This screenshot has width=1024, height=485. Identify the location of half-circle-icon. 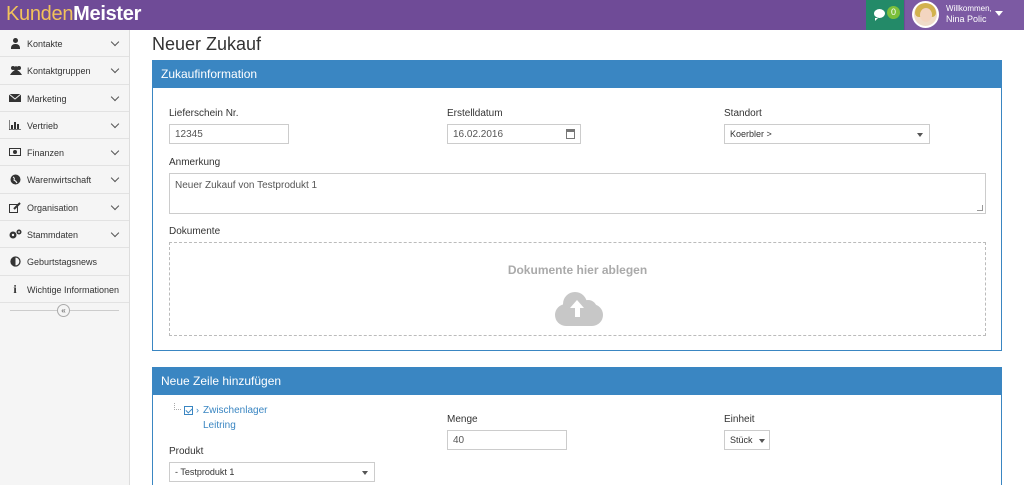
(15, 262).